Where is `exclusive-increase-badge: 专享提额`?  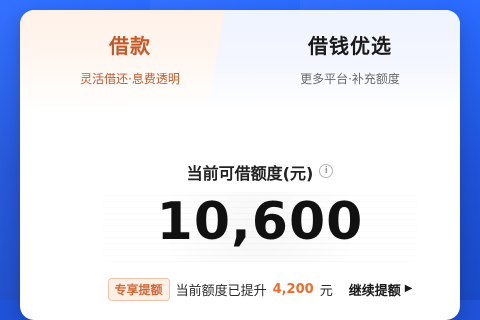
exclusive-increase-badge: 专享提额 is located at coordinates (138, 289).